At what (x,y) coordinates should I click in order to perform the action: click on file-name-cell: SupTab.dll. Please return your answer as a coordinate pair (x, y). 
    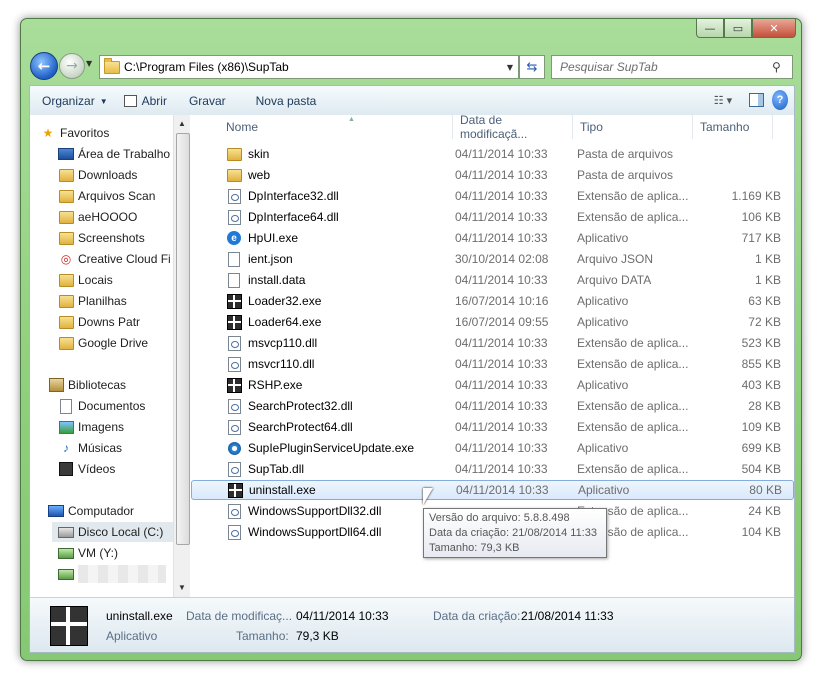
    Looking at the image, I should click on (322, 469).